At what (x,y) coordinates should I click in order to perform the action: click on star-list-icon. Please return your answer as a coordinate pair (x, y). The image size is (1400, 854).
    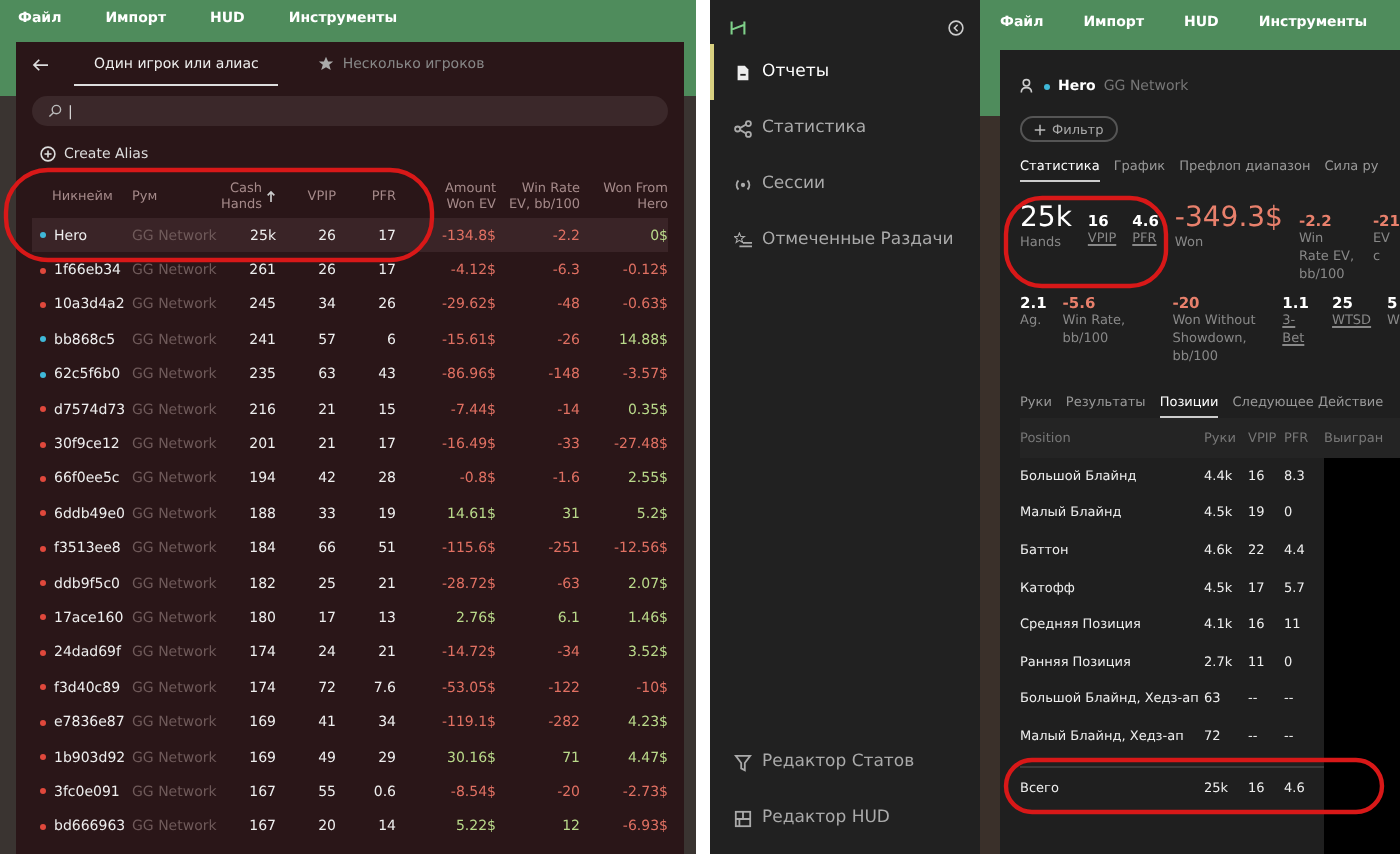
    Looking at the image, I should click on (743, 240).